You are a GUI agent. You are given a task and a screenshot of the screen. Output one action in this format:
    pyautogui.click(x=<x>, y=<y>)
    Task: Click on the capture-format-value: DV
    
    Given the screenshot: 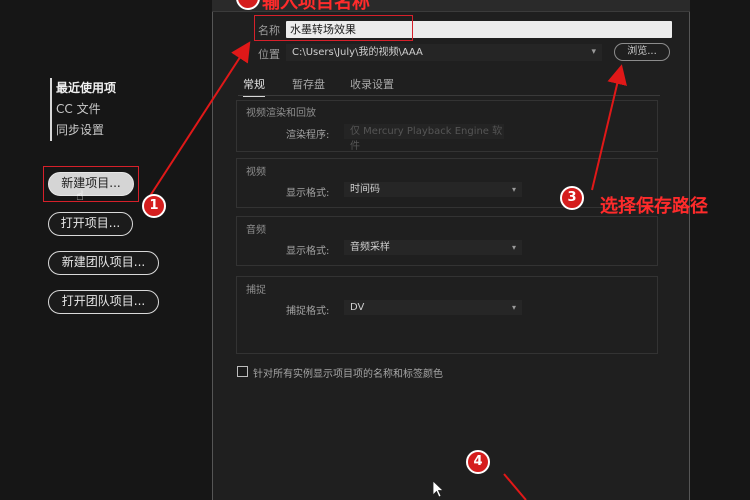 What is the action you would take?
    pyautogui.click(x=357, y=307)
    